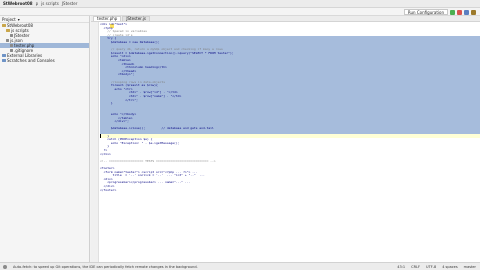 This screenshot has width=480, height=270. Describe the element at coordinates (44, 19) in the screenshot. I see `project-panel-header: Project ▾` at that location.